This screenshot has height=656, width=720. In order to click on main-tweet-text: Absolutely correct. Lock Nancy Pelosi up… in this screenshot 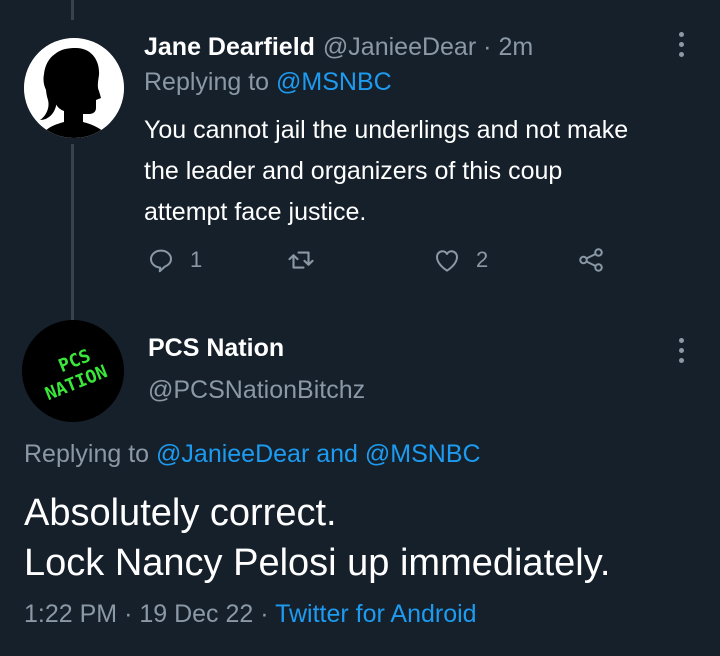, I will do `click(317, 538)`.